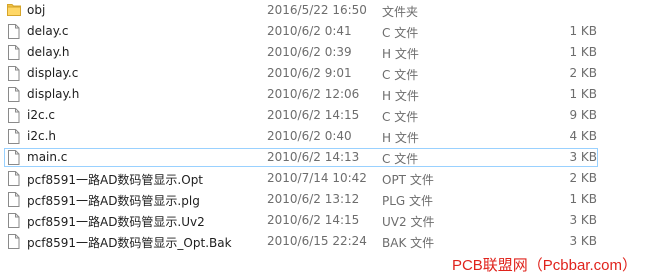  Describe the element at coordinates (41, 115) in the screenshot. I see `file-name: i2c.c` at that location.